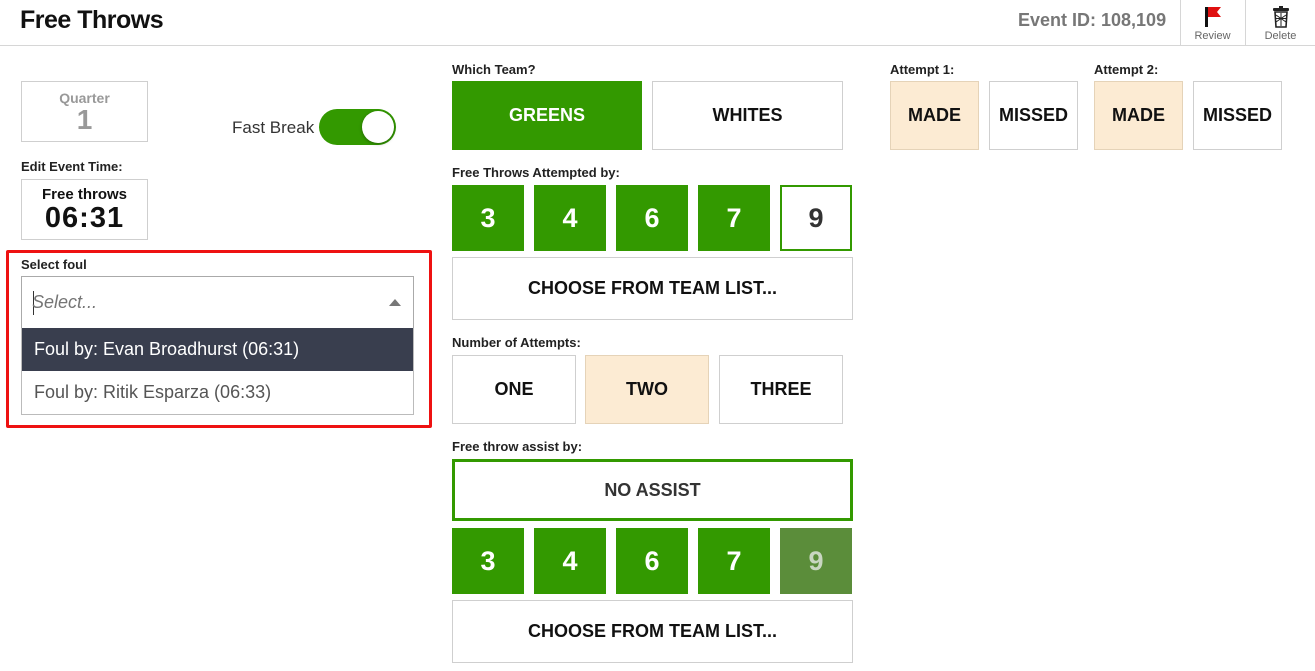  Describe the element at coordinates (92, 20) in the screenshot. I see `page-title: Free Throws` at that location.